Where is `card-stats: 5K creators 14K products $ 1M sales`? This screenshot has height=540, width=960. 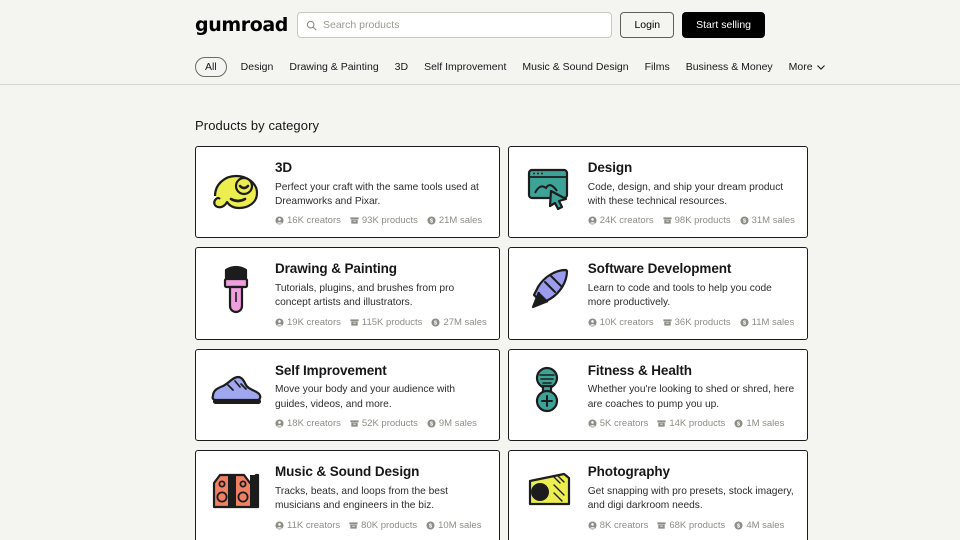
card-stats: 5K creators 14K products $ 1M sales is located at coordinates (691, 423).